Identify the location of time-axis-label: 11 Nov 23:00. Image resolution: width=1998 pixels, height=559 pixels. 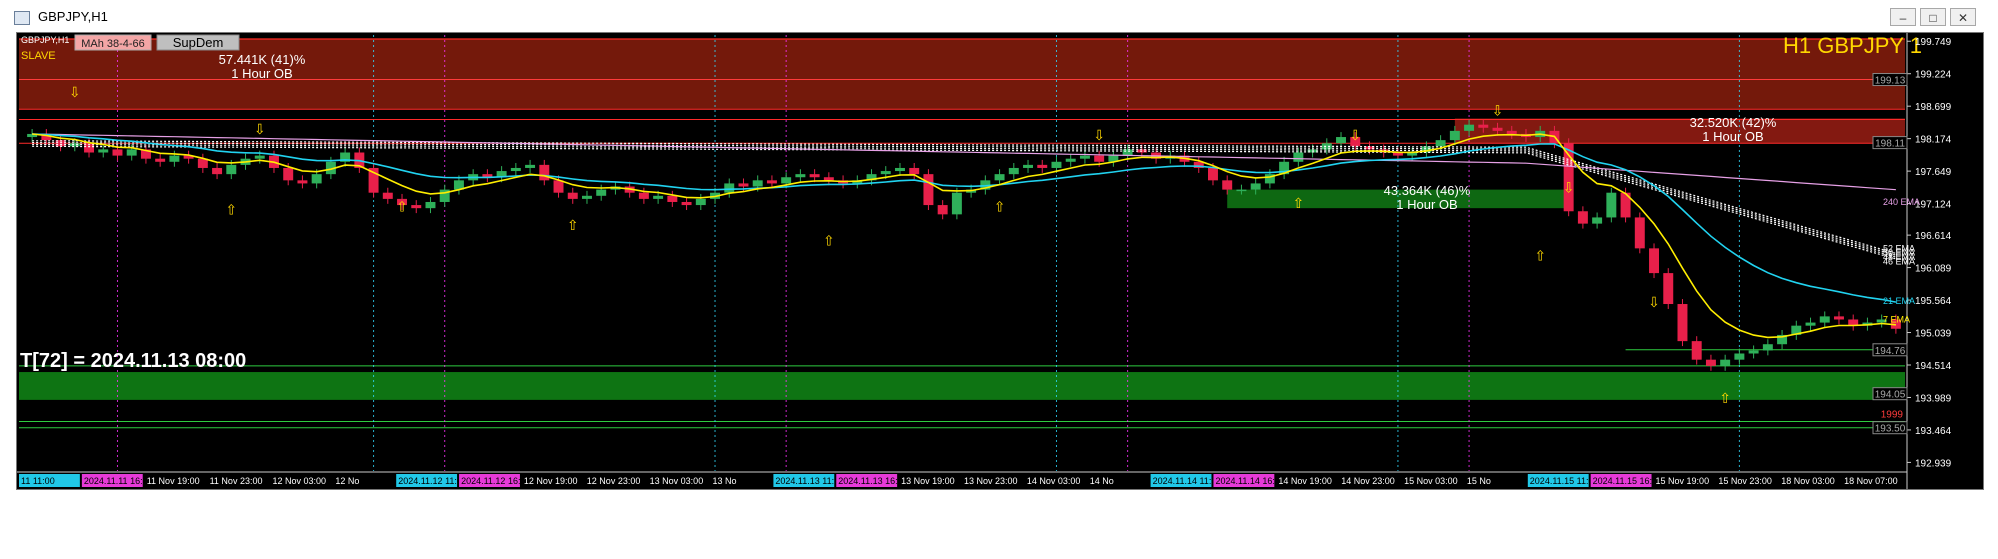
(236, 481).